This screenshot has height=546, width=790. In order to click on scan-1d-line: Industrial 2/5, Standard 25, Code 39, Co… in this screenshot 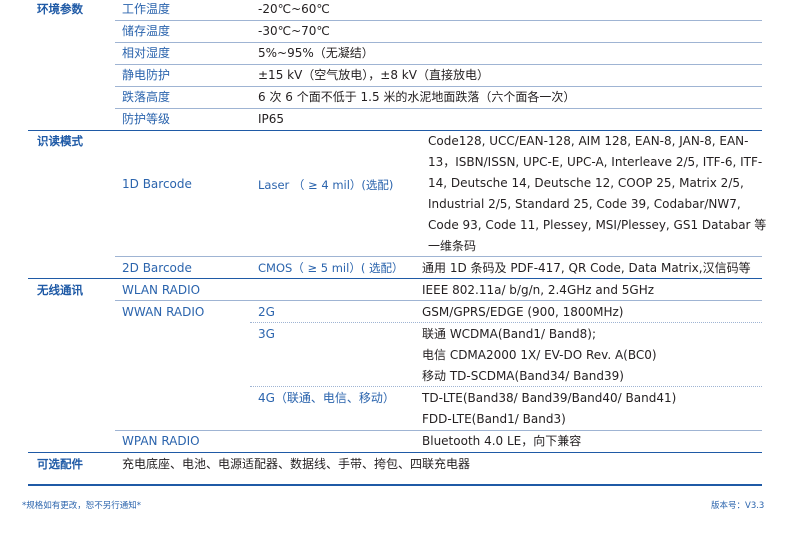, I will do `click(584, 204)`.